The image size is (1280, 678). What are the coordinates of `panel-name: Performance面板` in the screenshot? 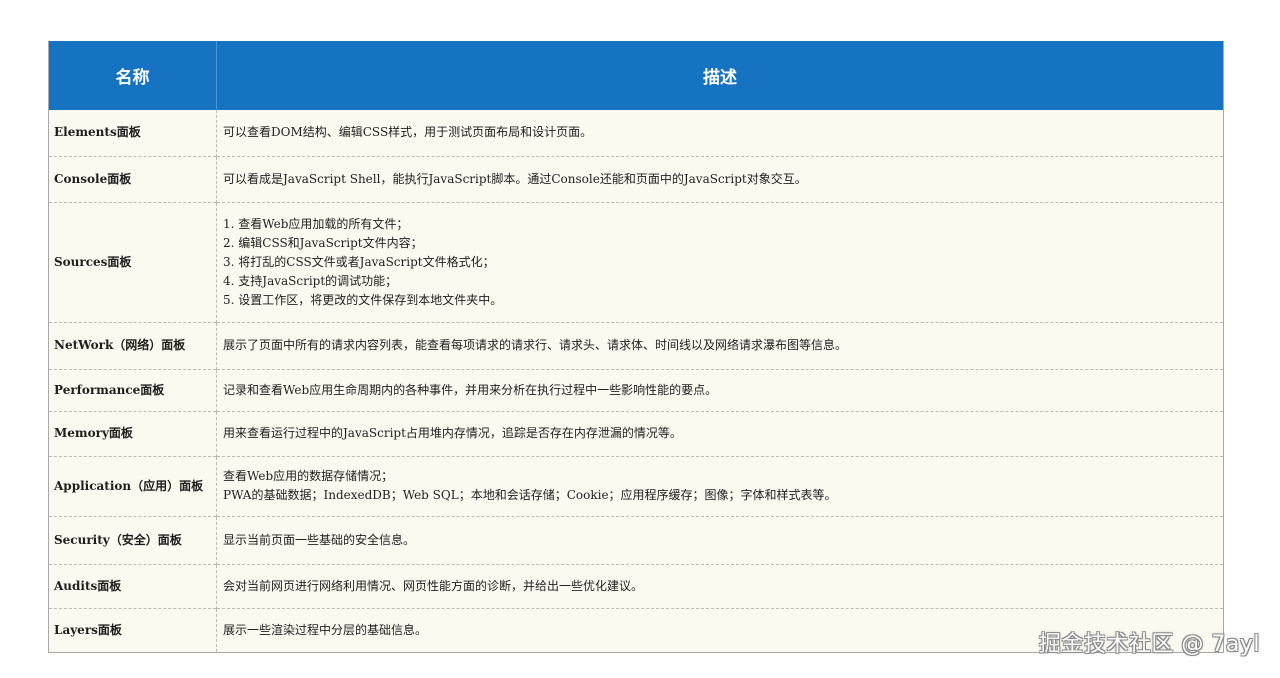 It's located at (132, 389).